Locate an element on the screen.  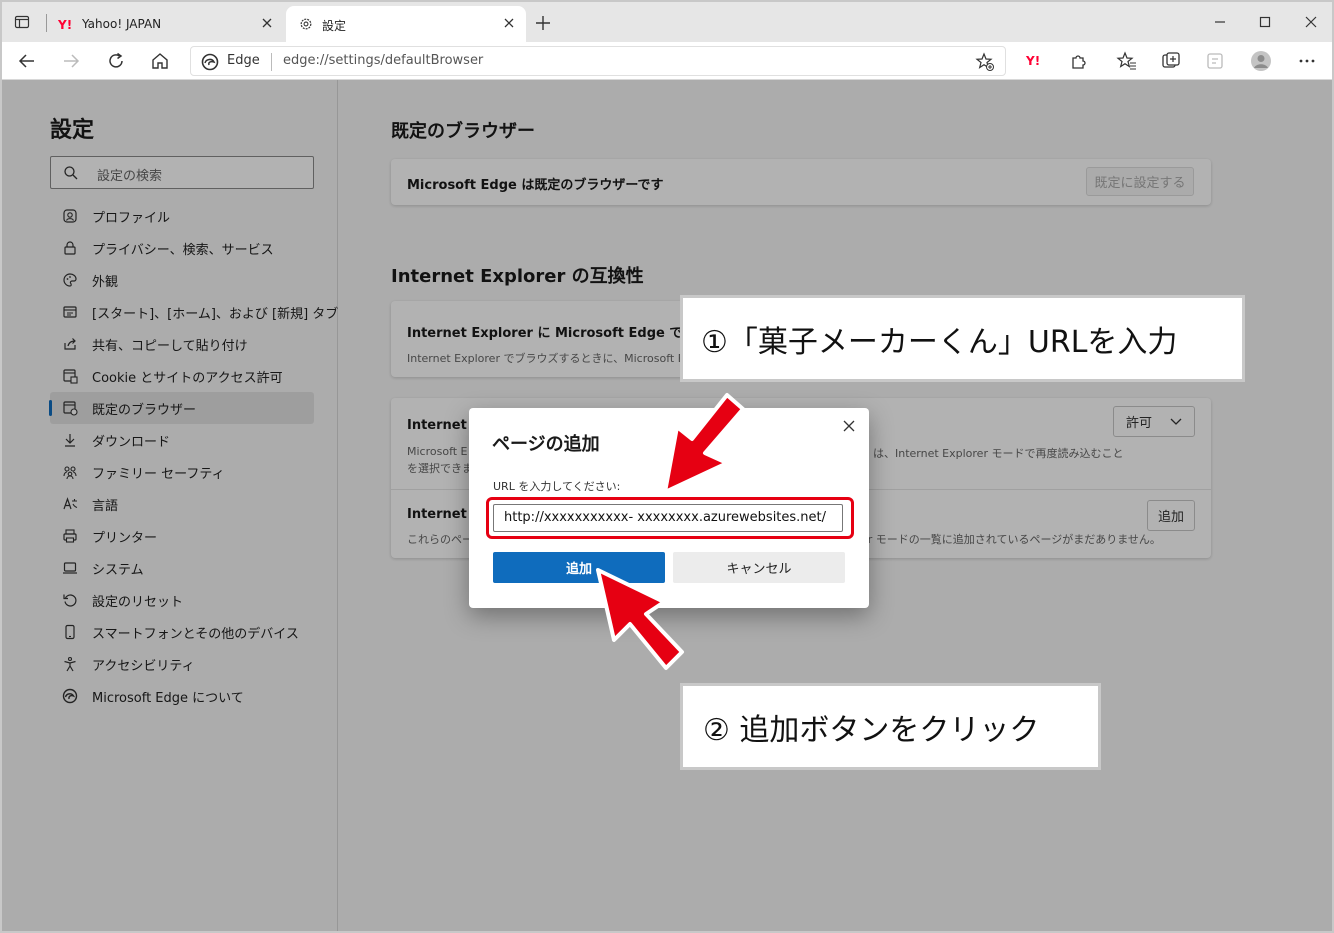
more-icon is located at coordinates (1307, 61).